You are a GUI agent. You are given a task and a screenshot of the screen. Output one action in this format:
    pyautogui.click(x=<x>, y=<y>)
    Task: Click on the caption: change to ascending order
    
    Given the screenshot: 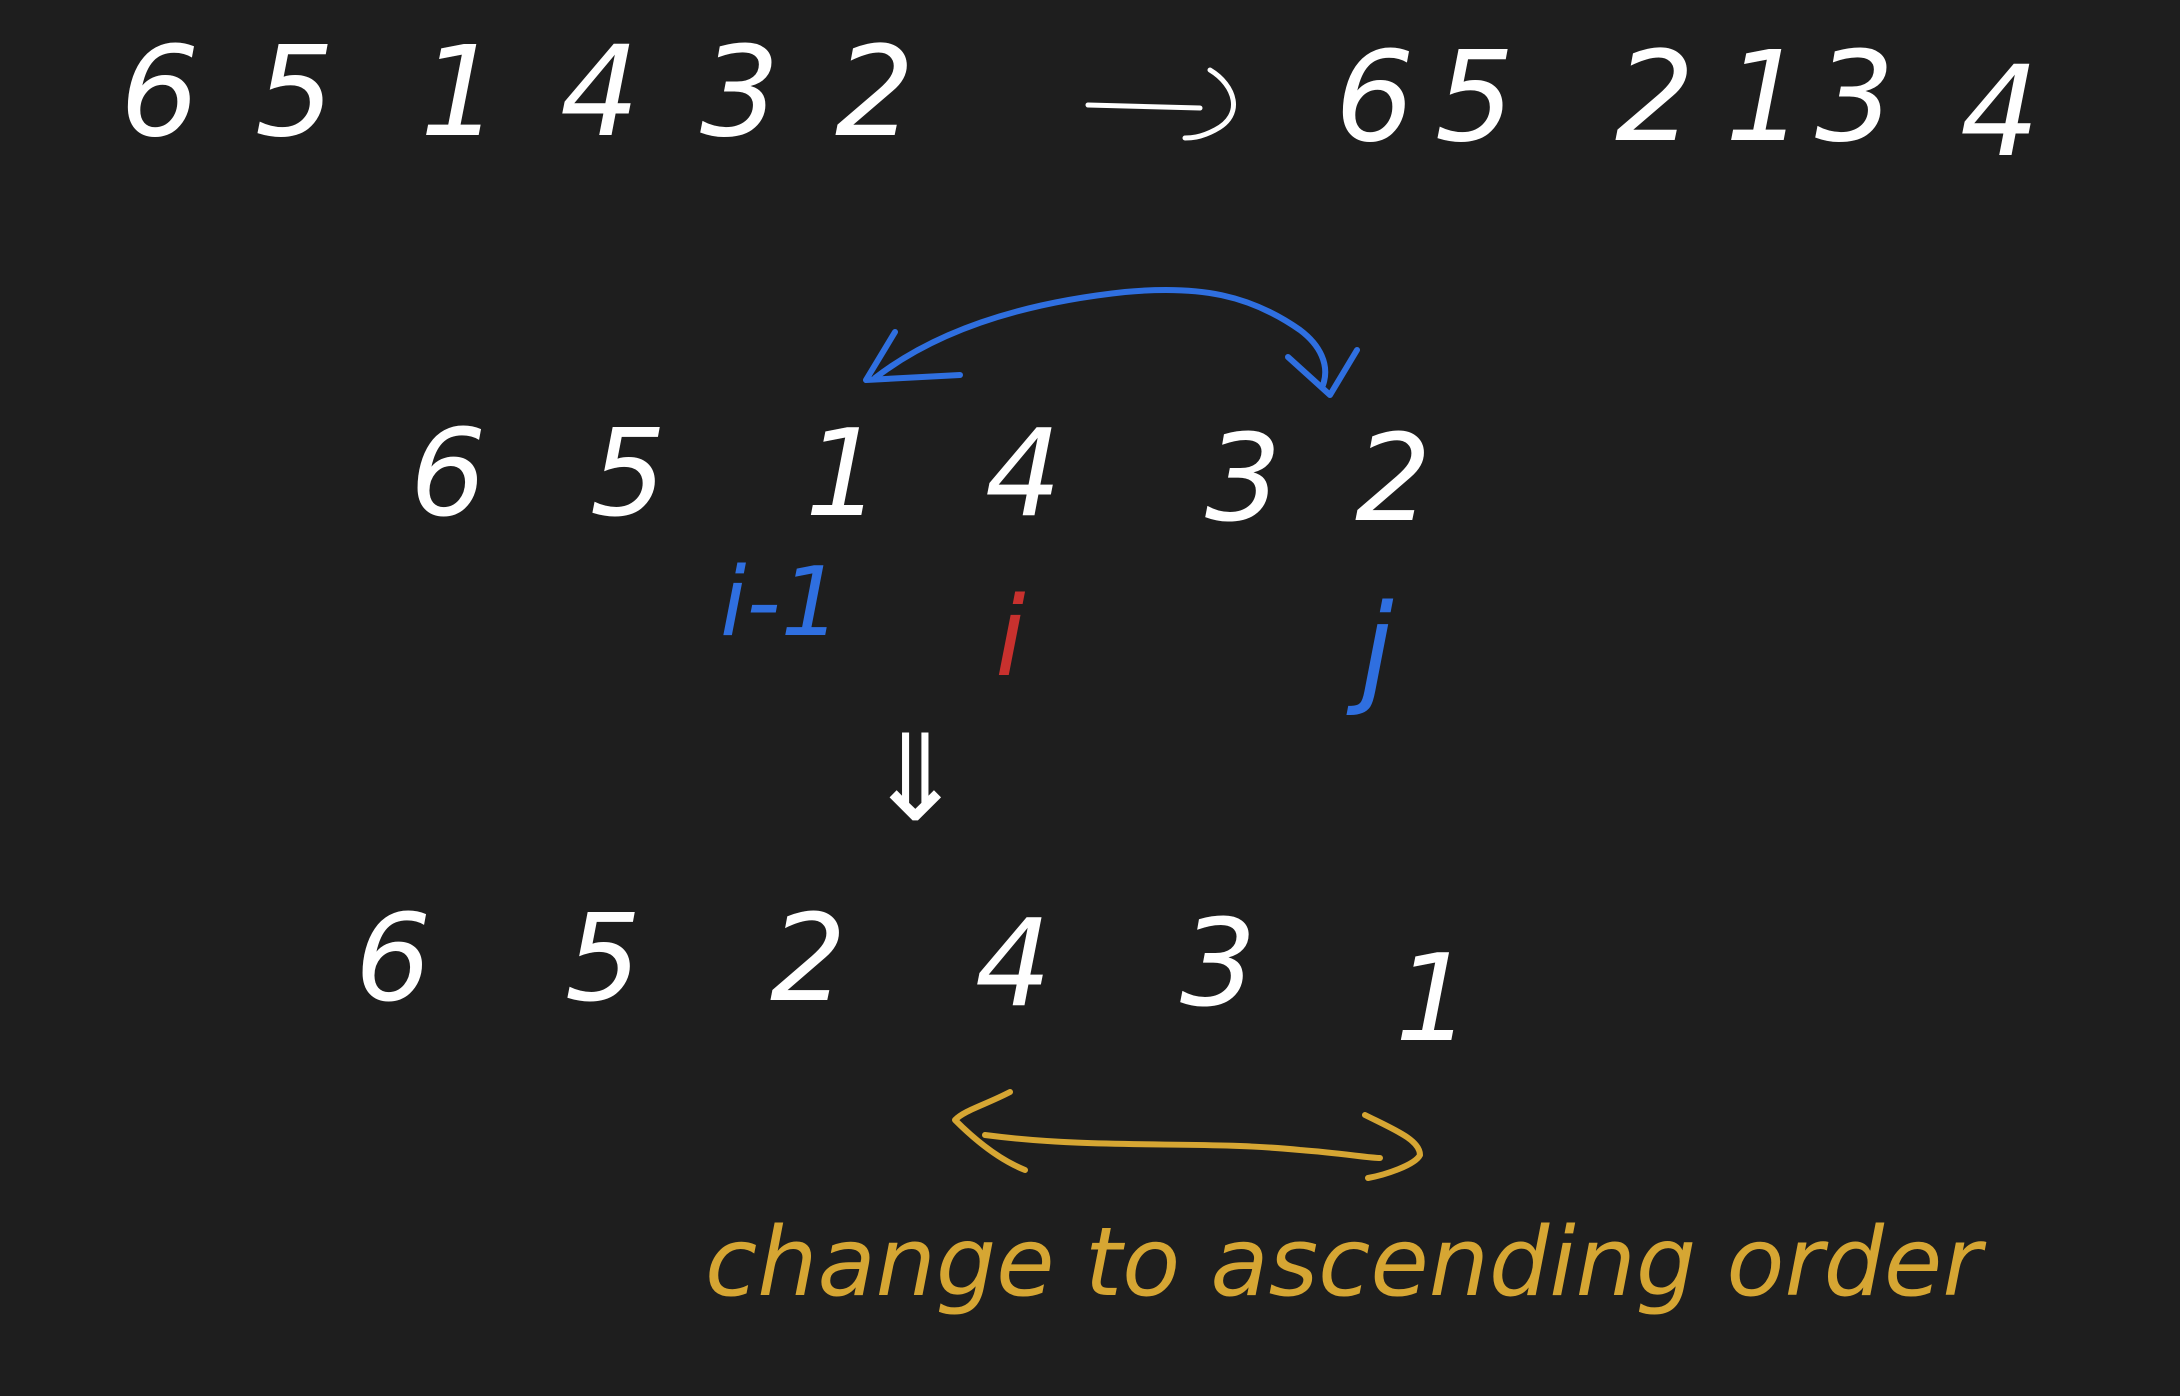 What is the action you would take?
    pyautogui.click(x=1345, y=1263)
    